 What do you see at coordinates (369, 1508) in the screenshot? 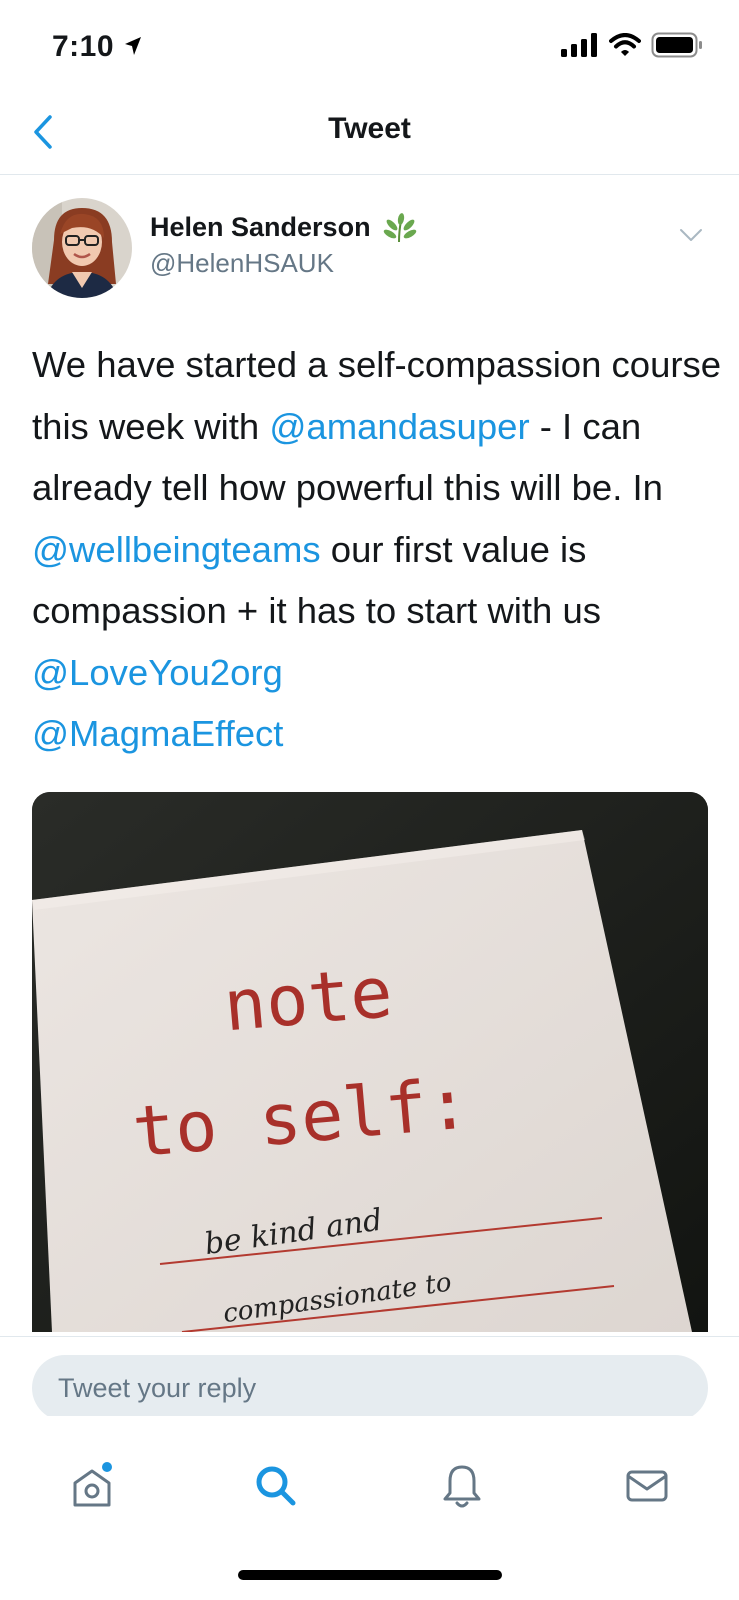
I see `tab-bar` at bounding box center [369, 1508].